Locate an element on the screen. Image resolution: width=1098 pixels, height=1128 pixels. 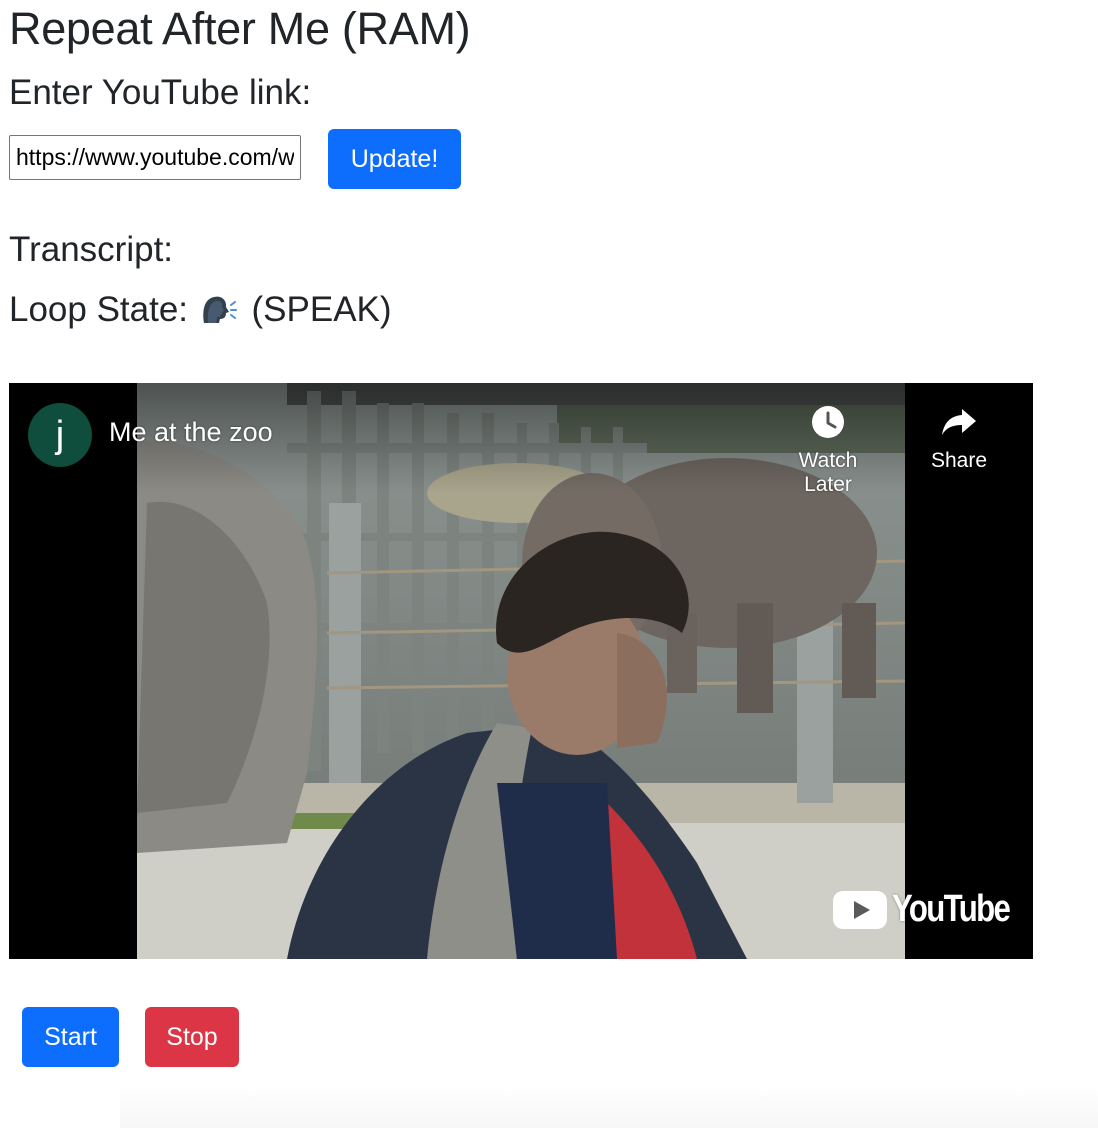
page-title: Repeat After Me (RAM) is located at coordinates (240, 28).